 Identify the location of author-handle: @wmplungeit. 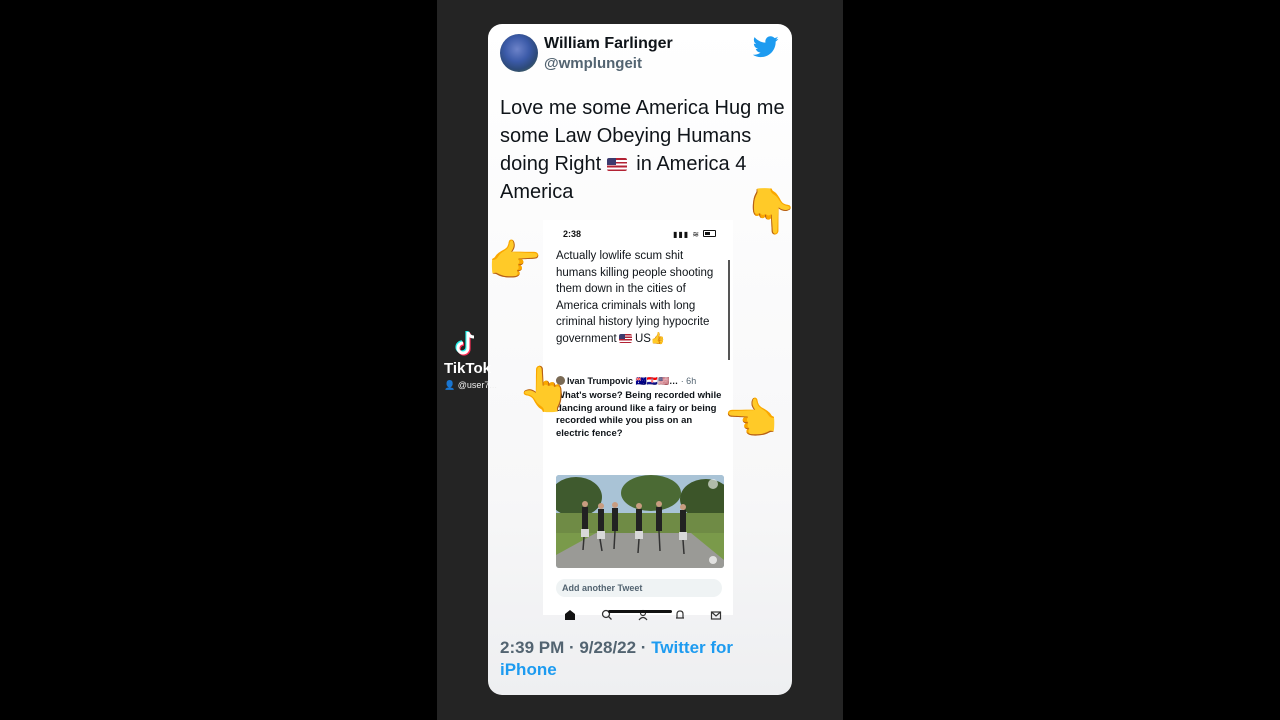
(593, 63).